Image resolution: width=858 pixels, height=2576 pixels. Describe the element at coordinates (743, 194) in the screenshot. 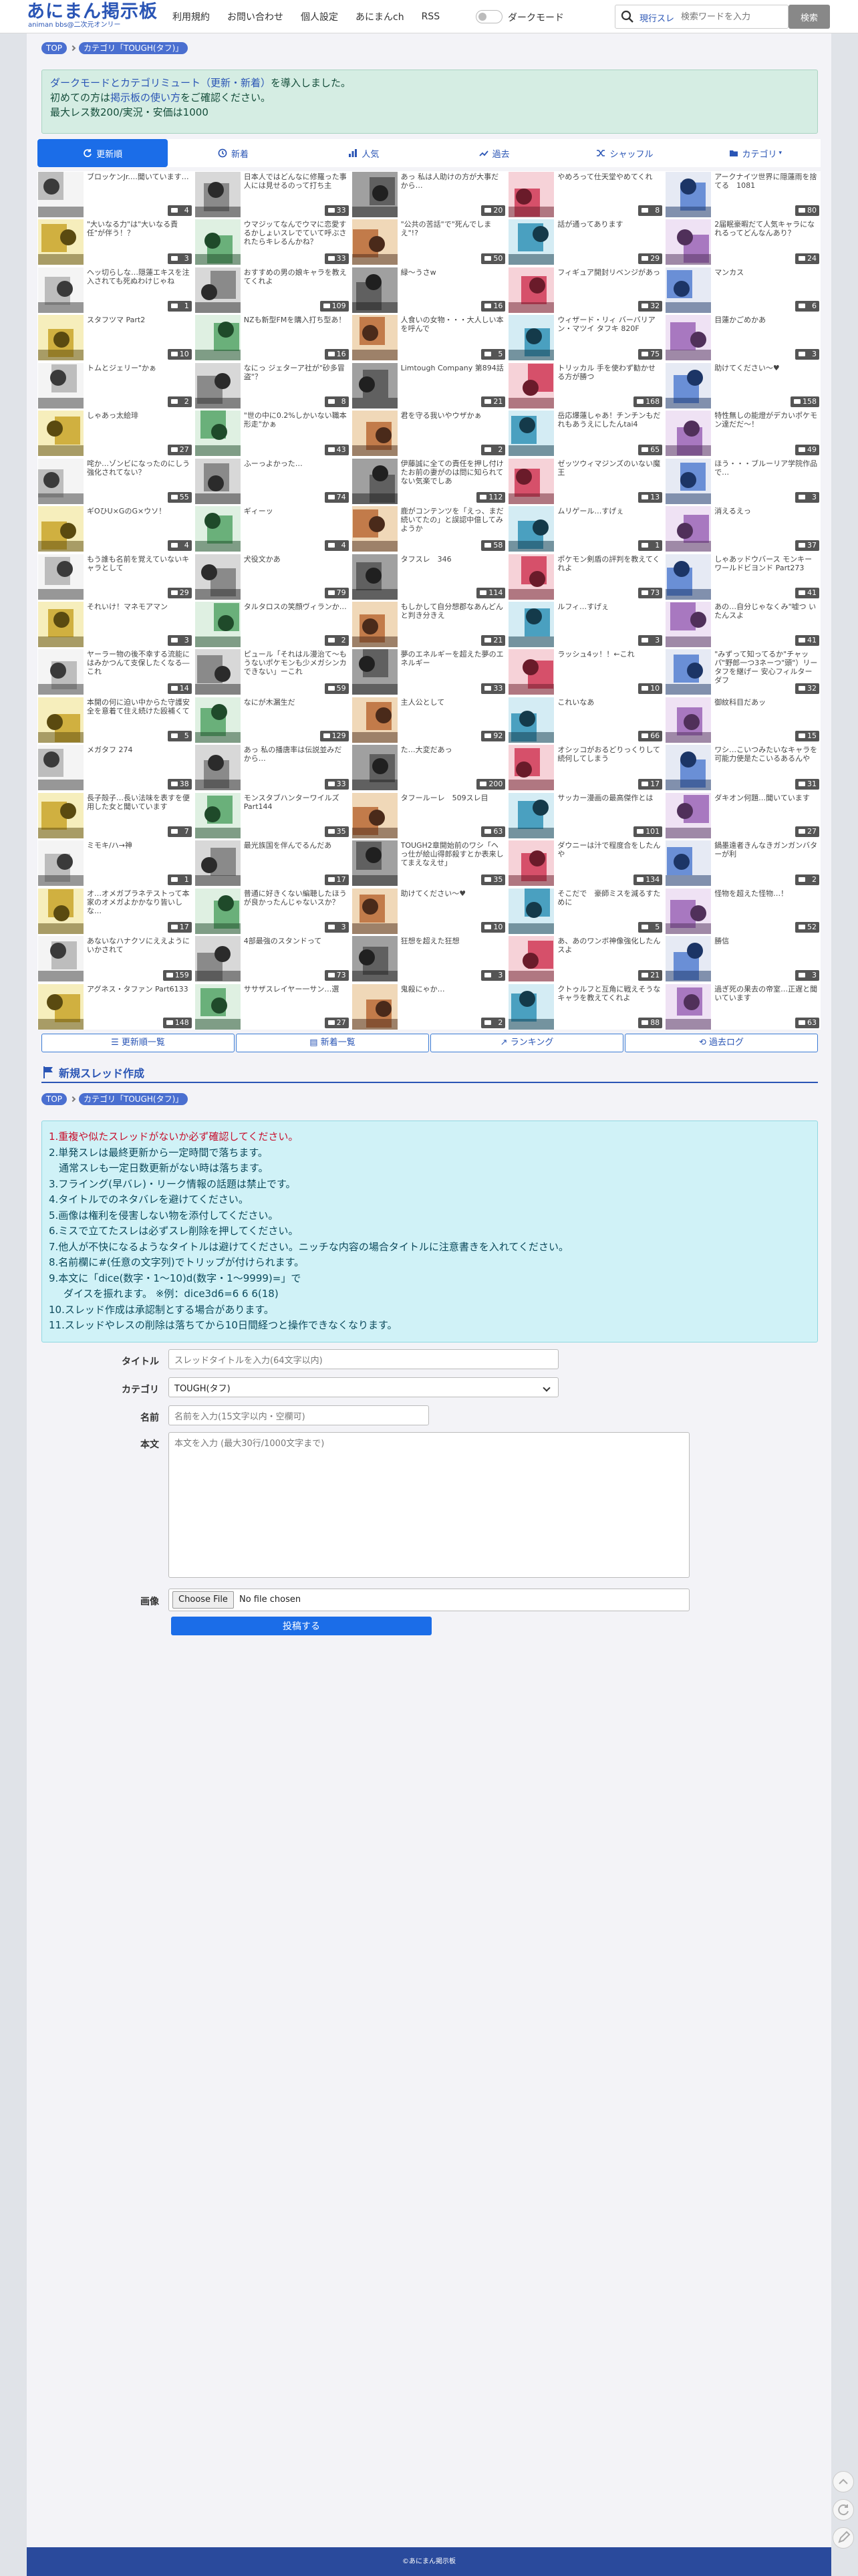

I see `thread-card: アークナイツ世界に隠蓮雨を捨てる 1081 80` at that location.